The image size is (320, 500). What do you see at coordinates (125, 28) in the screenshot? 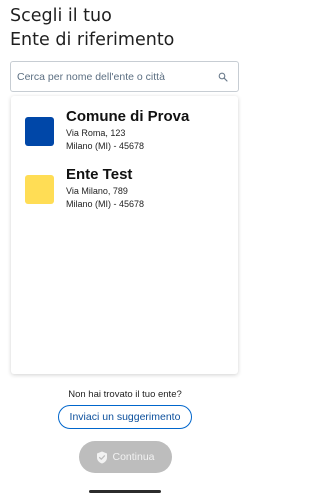
I see `page-title: Scegli il tuo Ente di riferimento` at bounding box center [125, 28].